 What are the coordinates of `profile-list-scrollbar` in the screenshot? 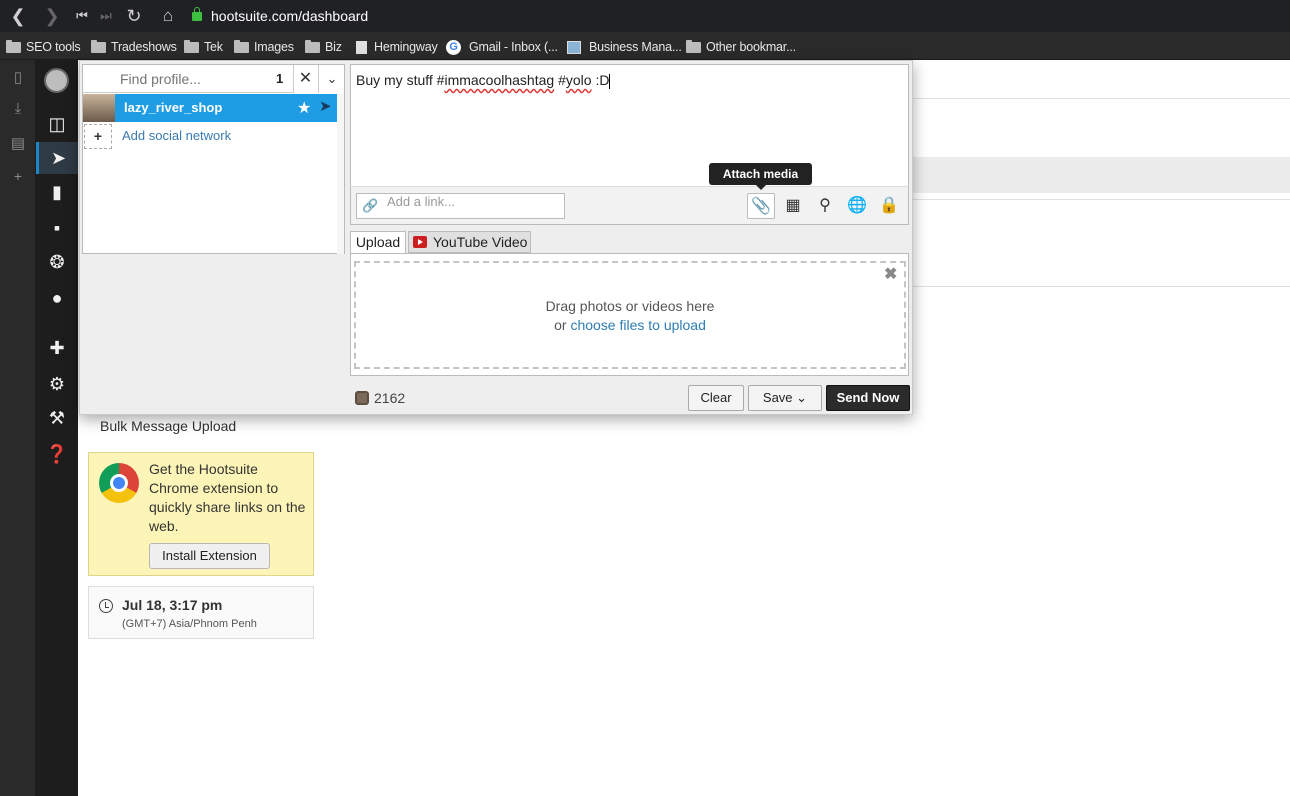 It's located at (340, 174).